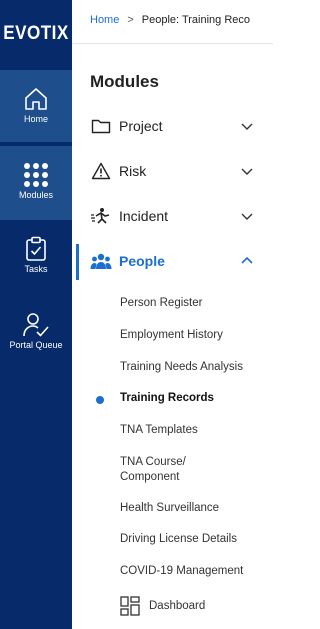  I want to click on submenu-employment-history: Employment History, so click(171, 335).